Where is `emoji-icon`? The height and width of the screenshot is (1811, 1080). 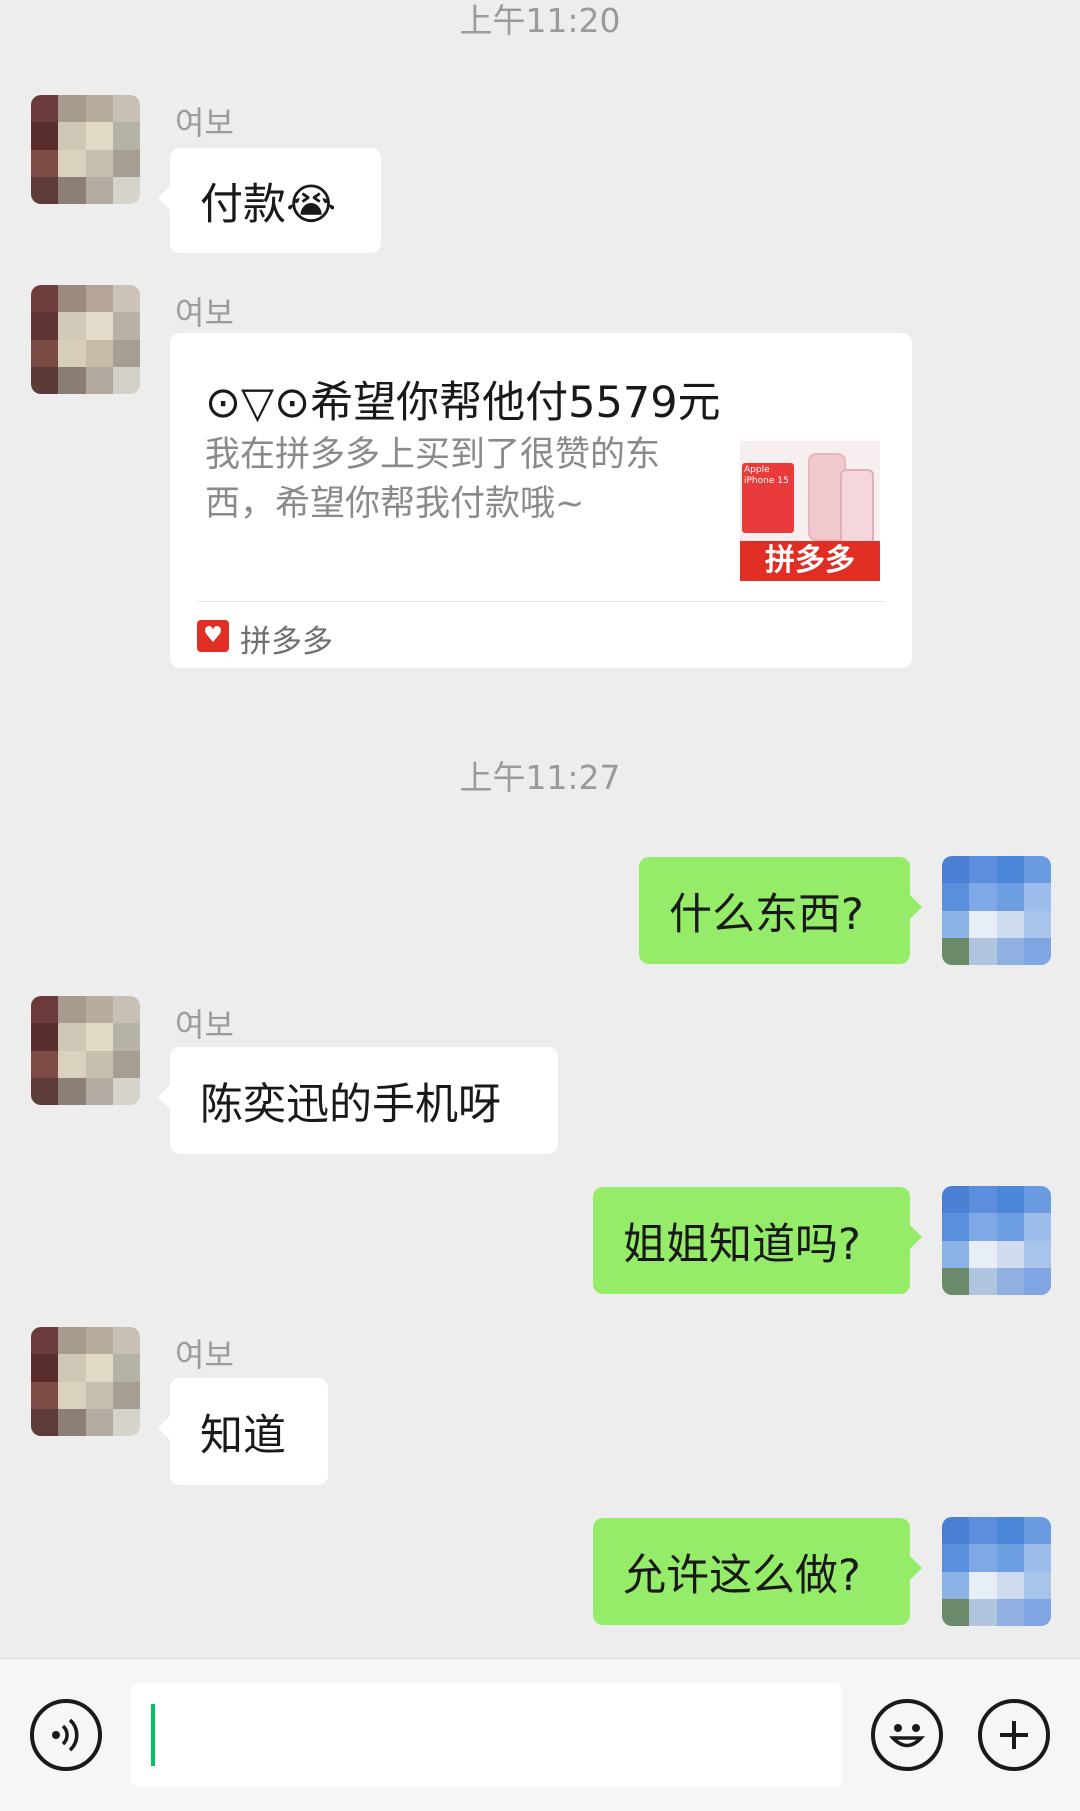 emoji-icon is located at coordinates (907, 1736).